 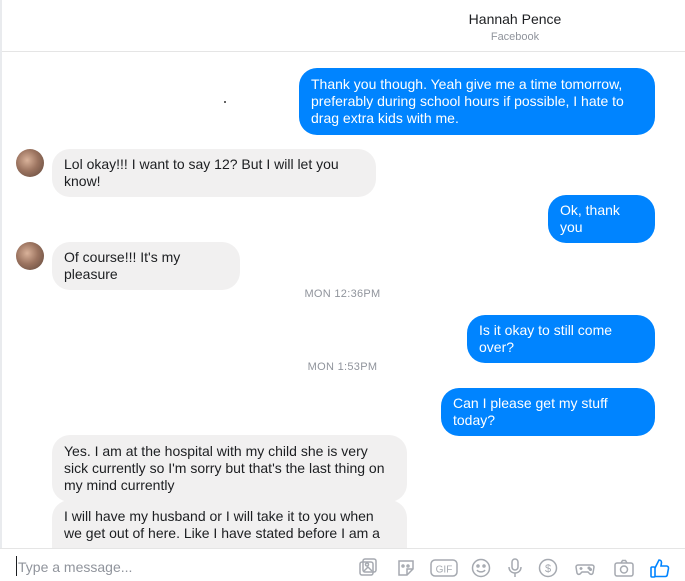 I want to click on gif-icon: GIF, so click(x=444, y=568).